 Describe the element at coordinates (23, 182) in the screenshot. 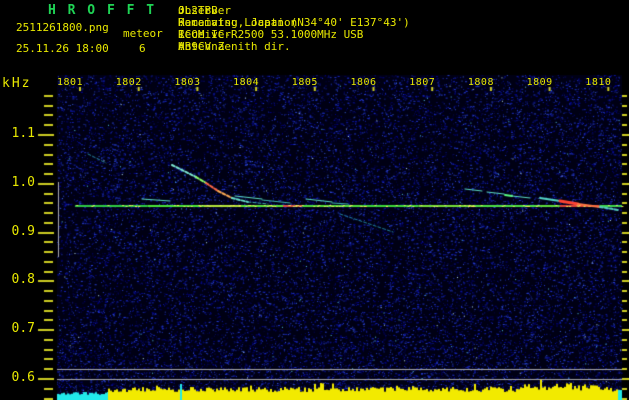

I see `y-tick-label: 1.0` at that location.